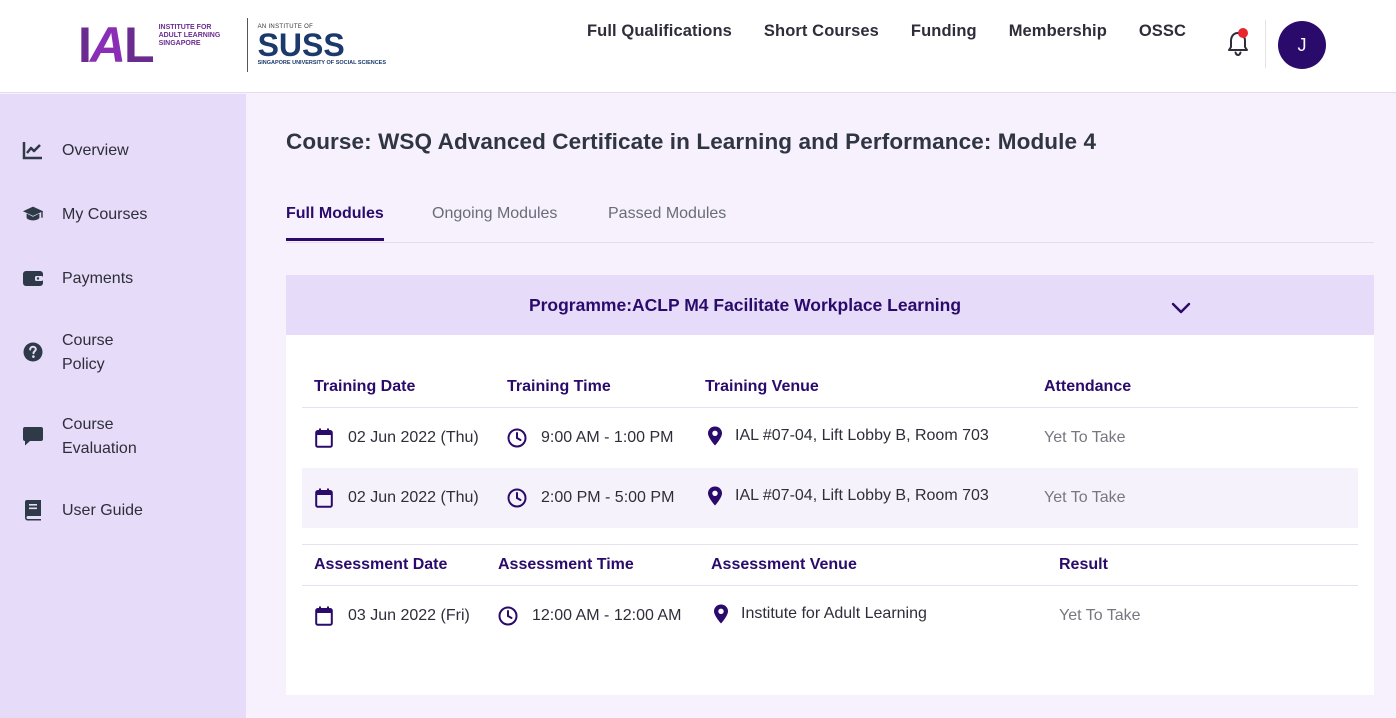 The width and height of the screenshot is (1396, 718). What do you see at coordinates (607, 437) in the screenshot?
I see `training-time: 9:00 AM - 1:00 PM` at bounding box center [607, 437].